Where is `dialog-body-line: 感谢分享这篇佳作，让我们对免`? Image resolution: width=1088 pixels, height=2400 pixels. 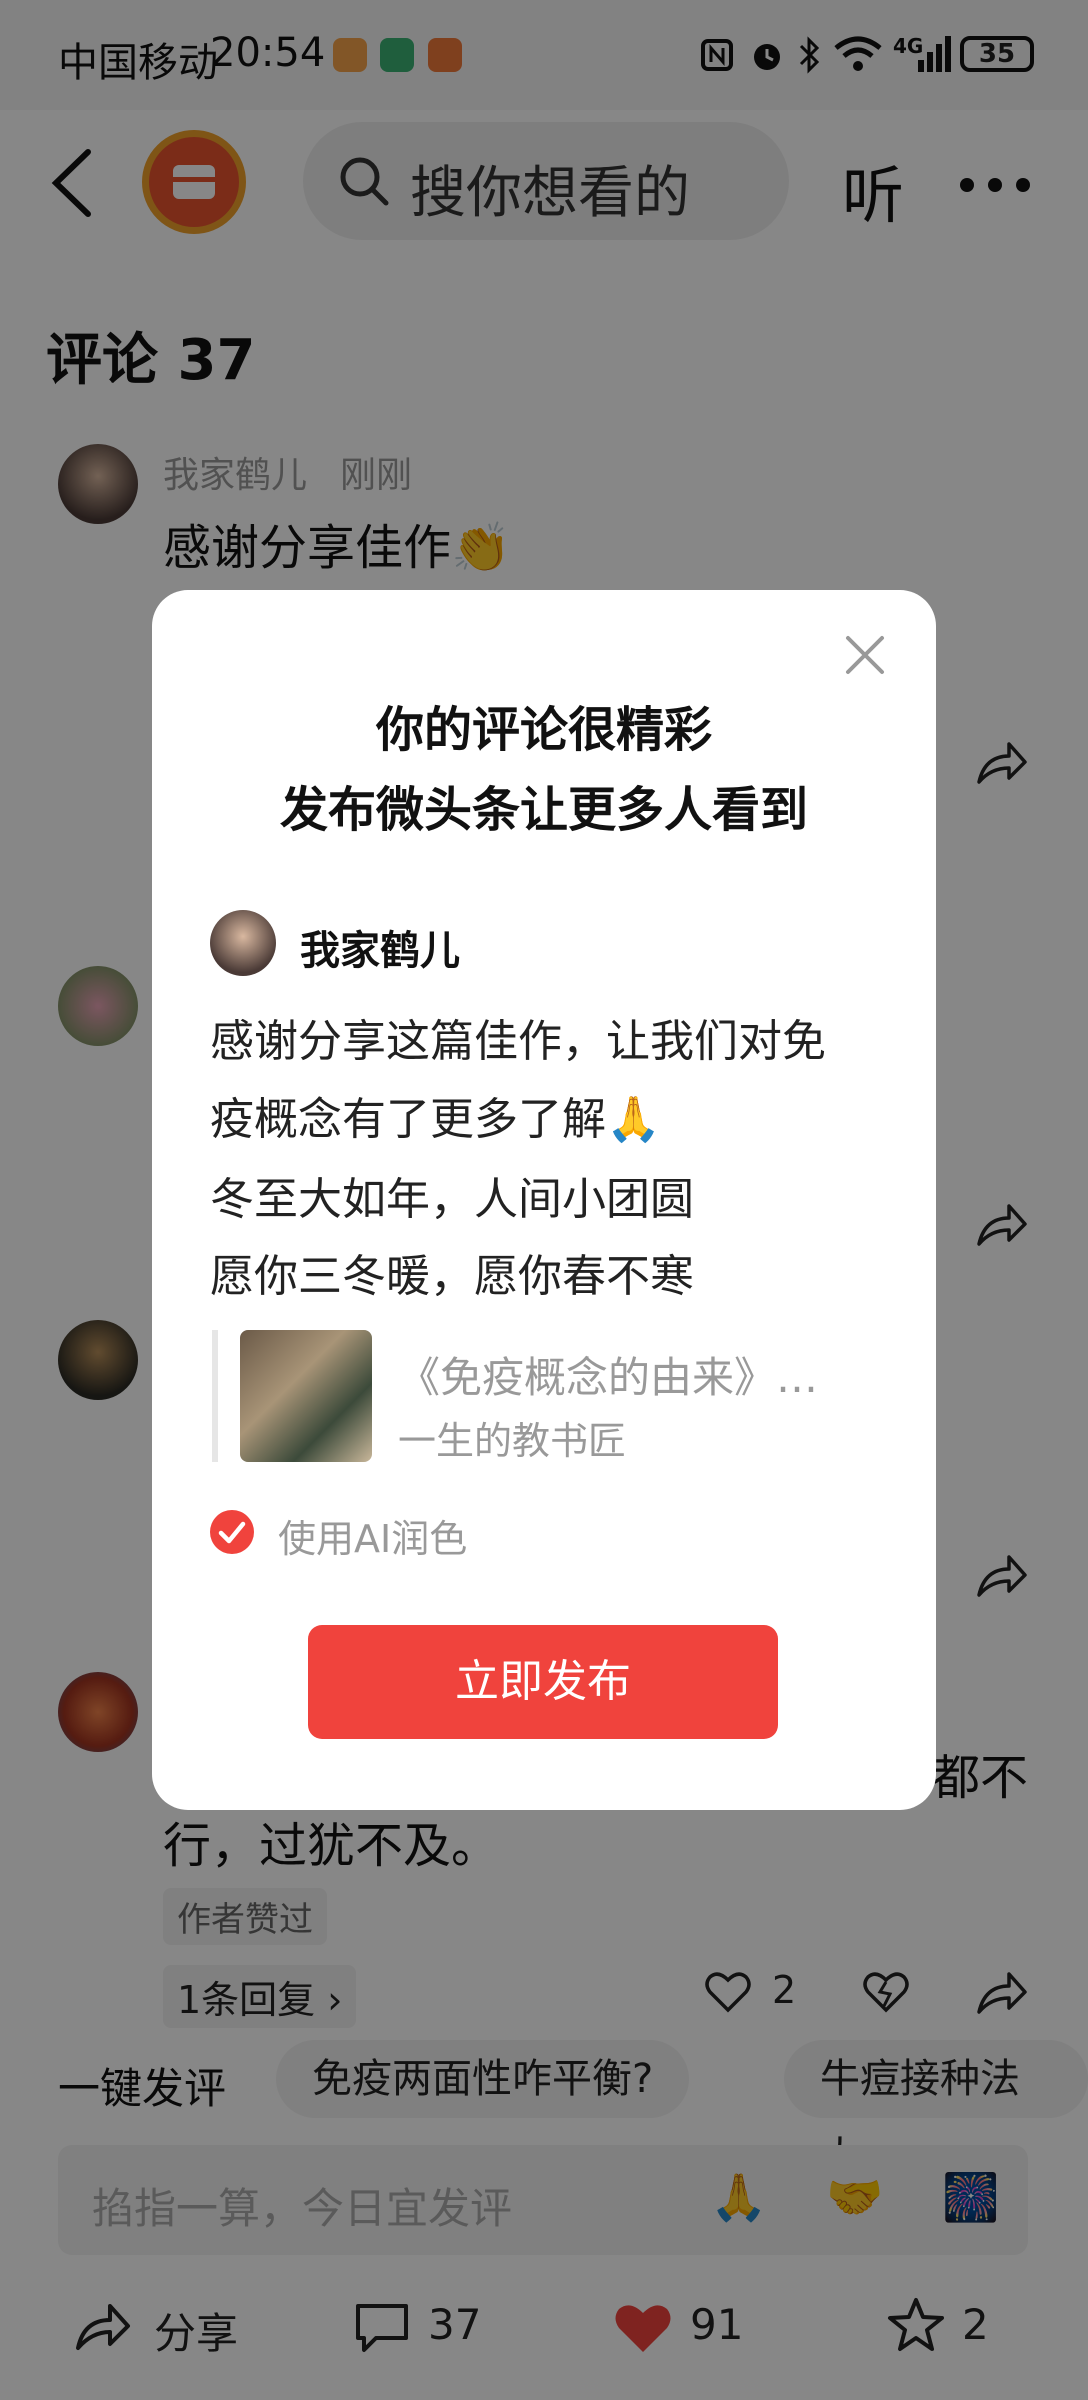
dialog-body-line: 感谢分享这篇佳作，让我们对免 is located at coordinates (518, 1041).